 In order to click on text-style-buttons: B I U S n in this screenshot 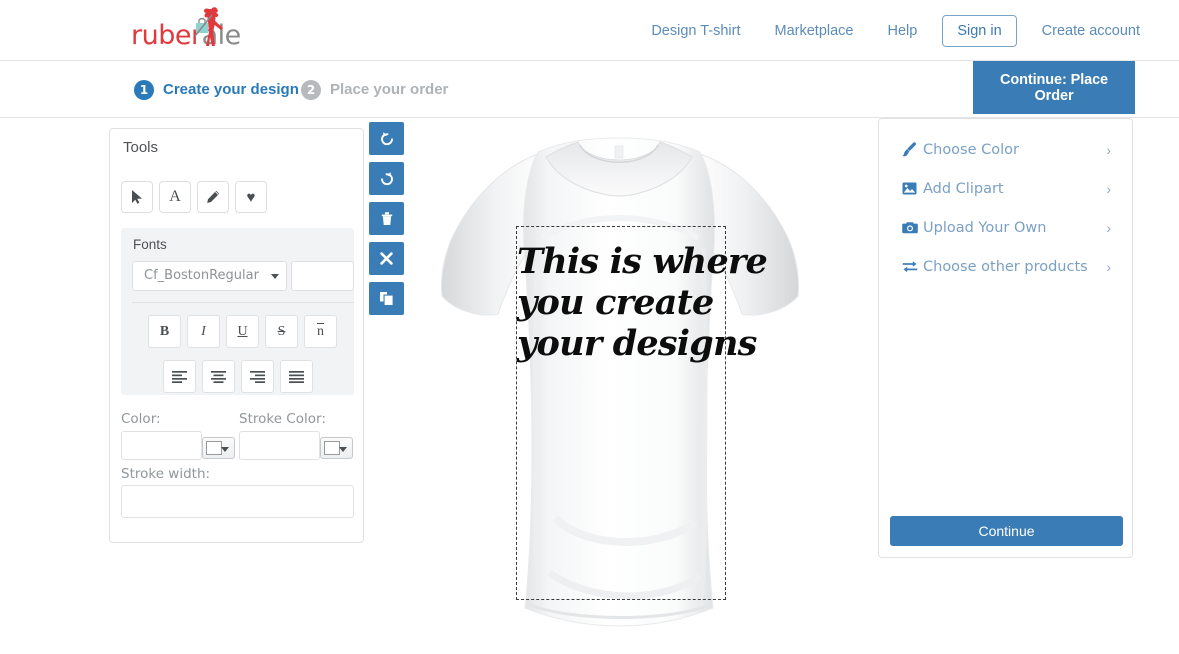, I will do `click(242, 331)`.